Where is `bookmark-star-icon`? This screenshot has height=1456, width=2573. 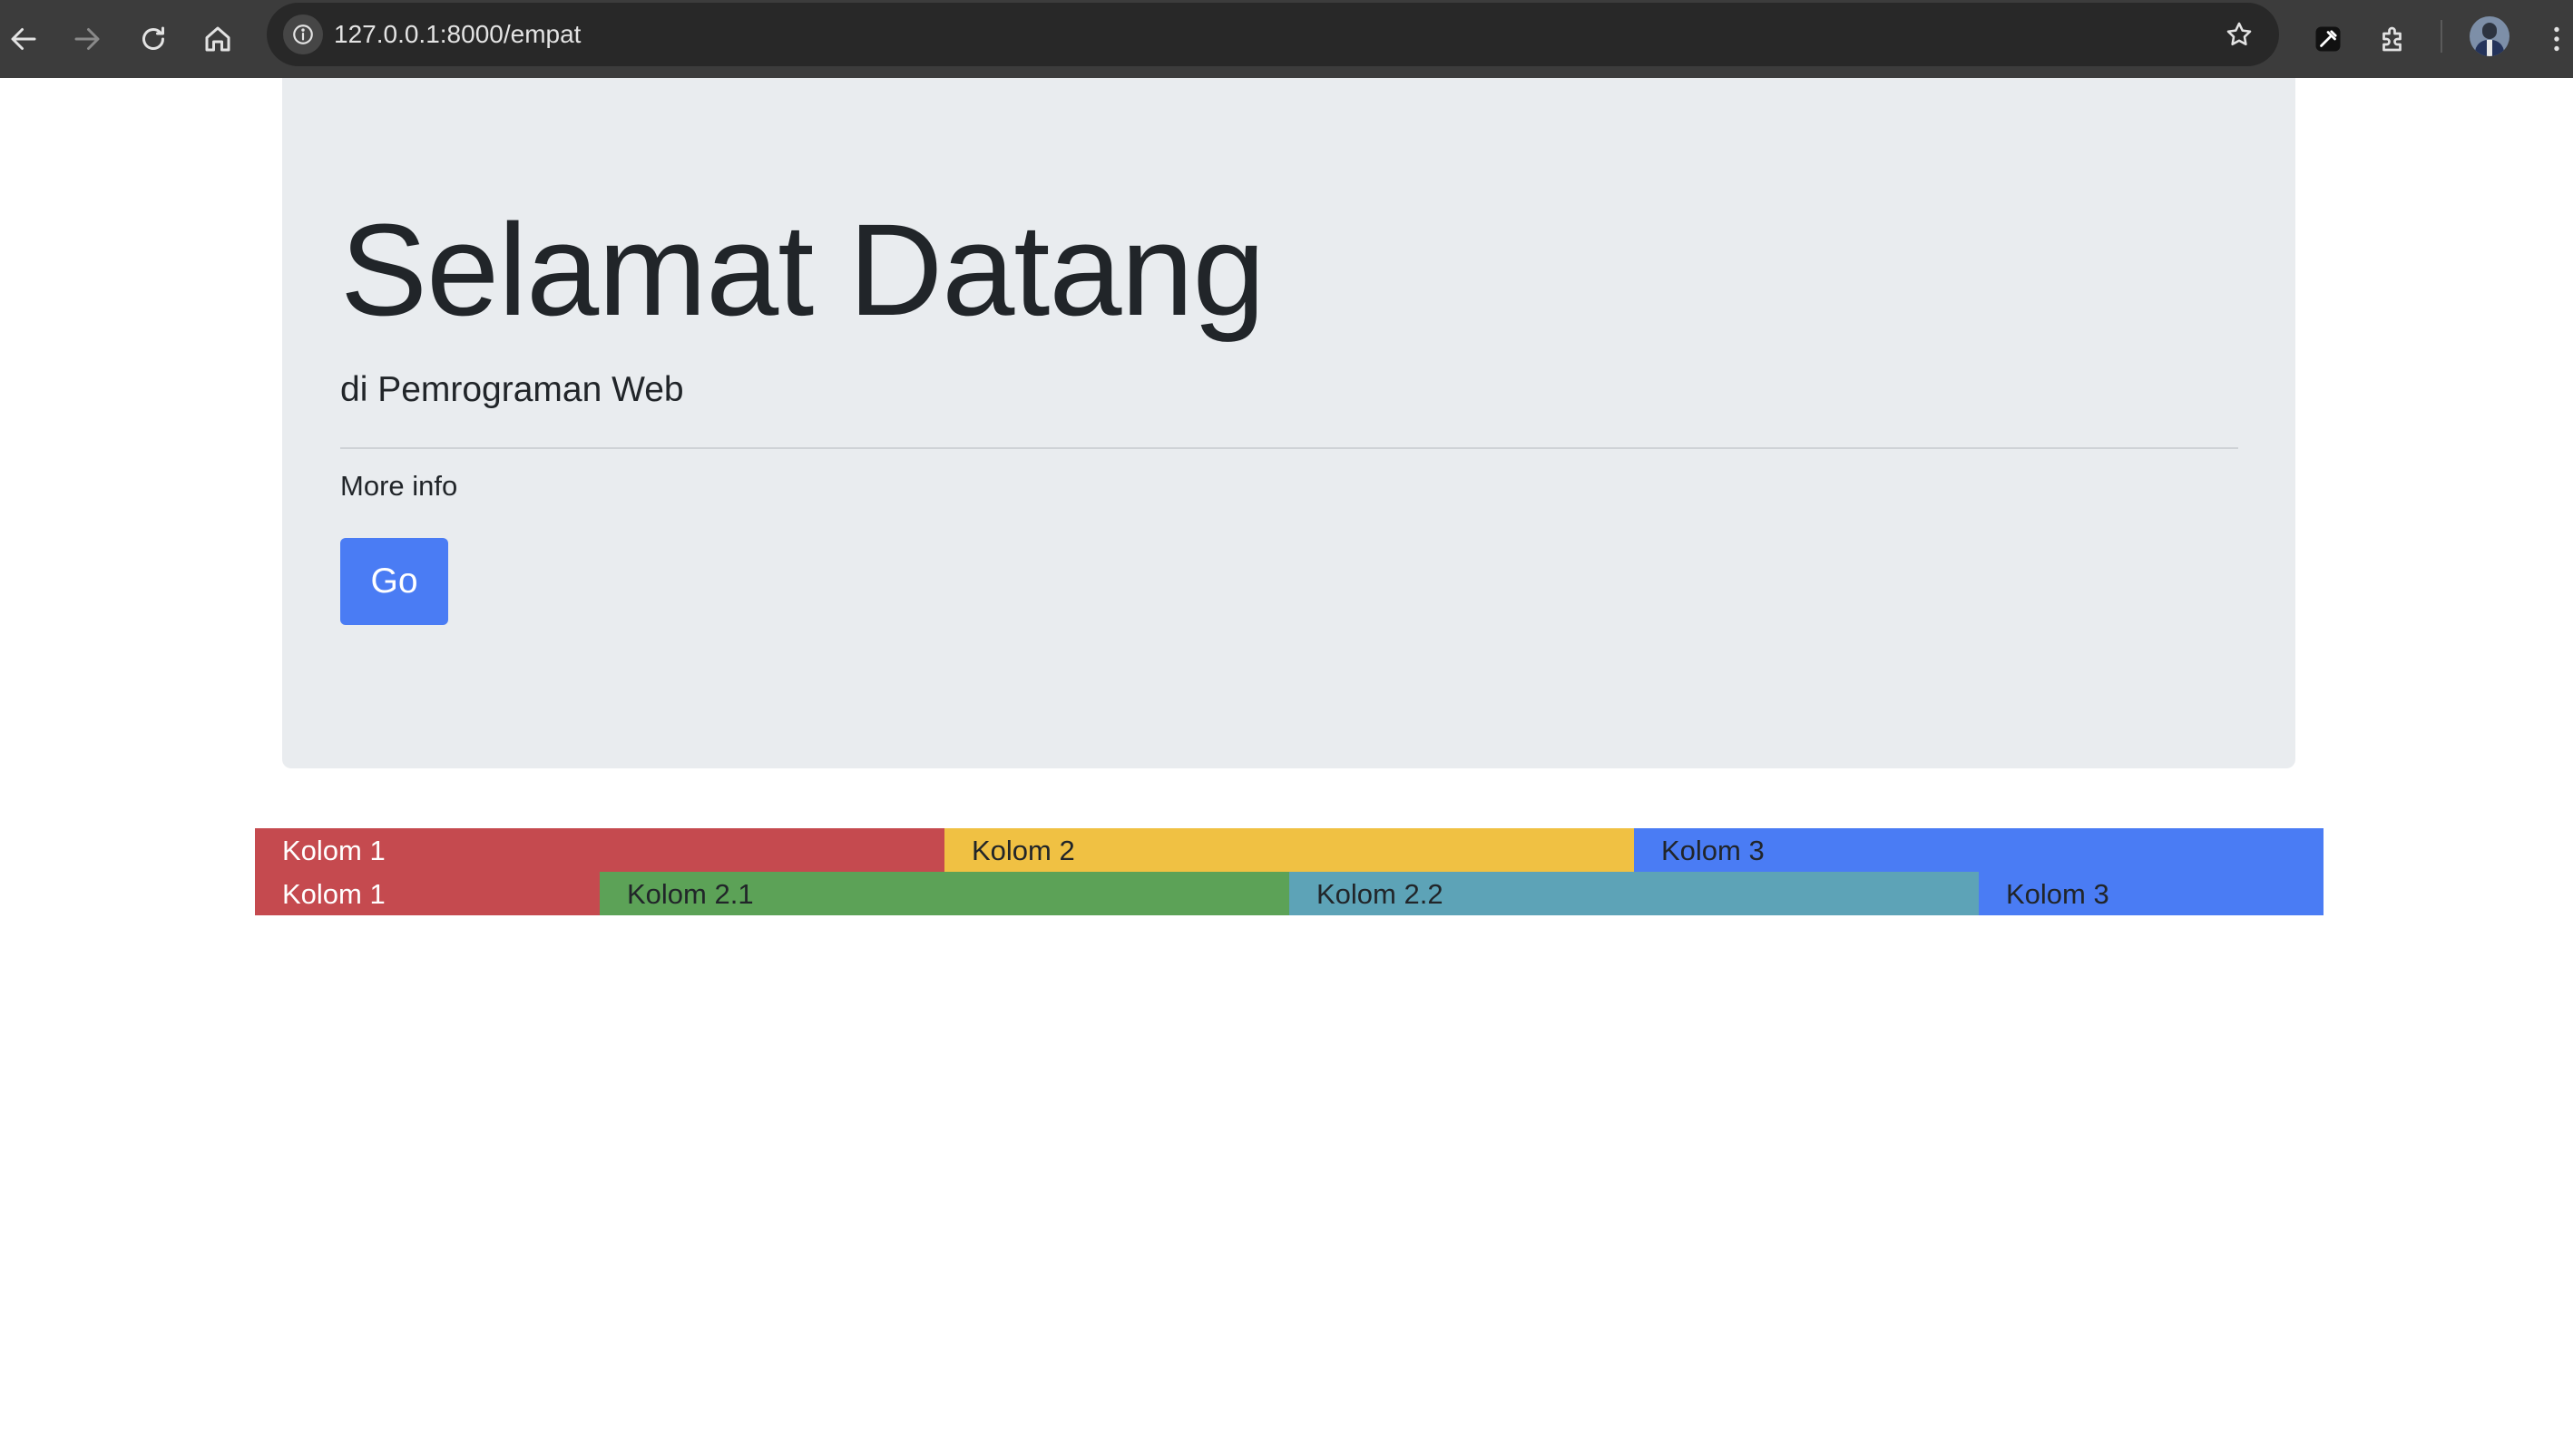
bookmark-star-icon is located at coordinates (2239, 35).